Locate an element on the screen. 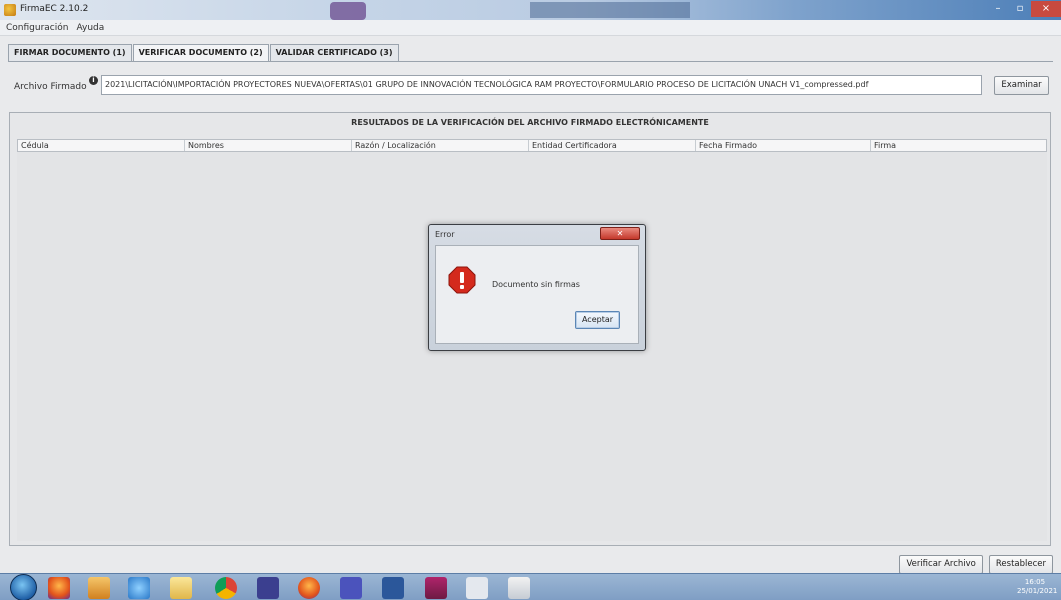 The width and height of the screenshot is (1061, 600). firefox-icon is located at coordinates (59, 588).